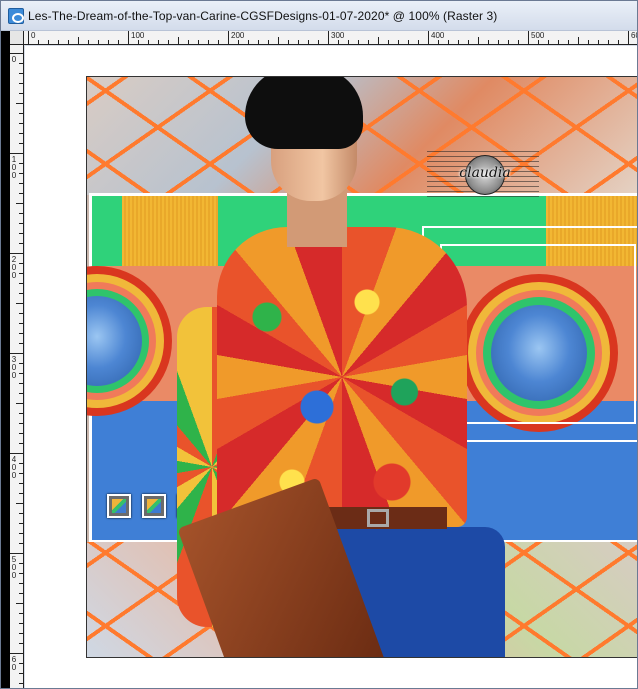 The height and width of the screenshot is (689, 638). What do you see at coordinates (238, 35) in the screenshot?
I see `ruler-label-h: 200` at bounding box center [238, 35].